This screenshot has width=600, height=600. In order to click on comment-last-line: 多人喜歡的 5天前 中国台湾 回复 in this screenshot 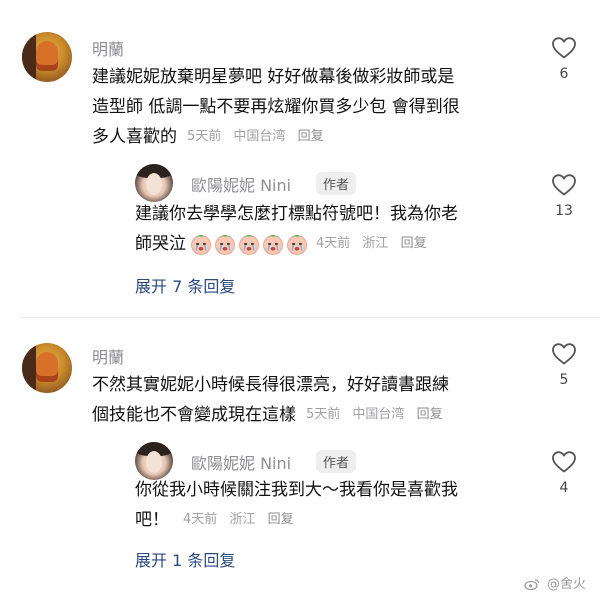, I will do `click(276, 137)`.